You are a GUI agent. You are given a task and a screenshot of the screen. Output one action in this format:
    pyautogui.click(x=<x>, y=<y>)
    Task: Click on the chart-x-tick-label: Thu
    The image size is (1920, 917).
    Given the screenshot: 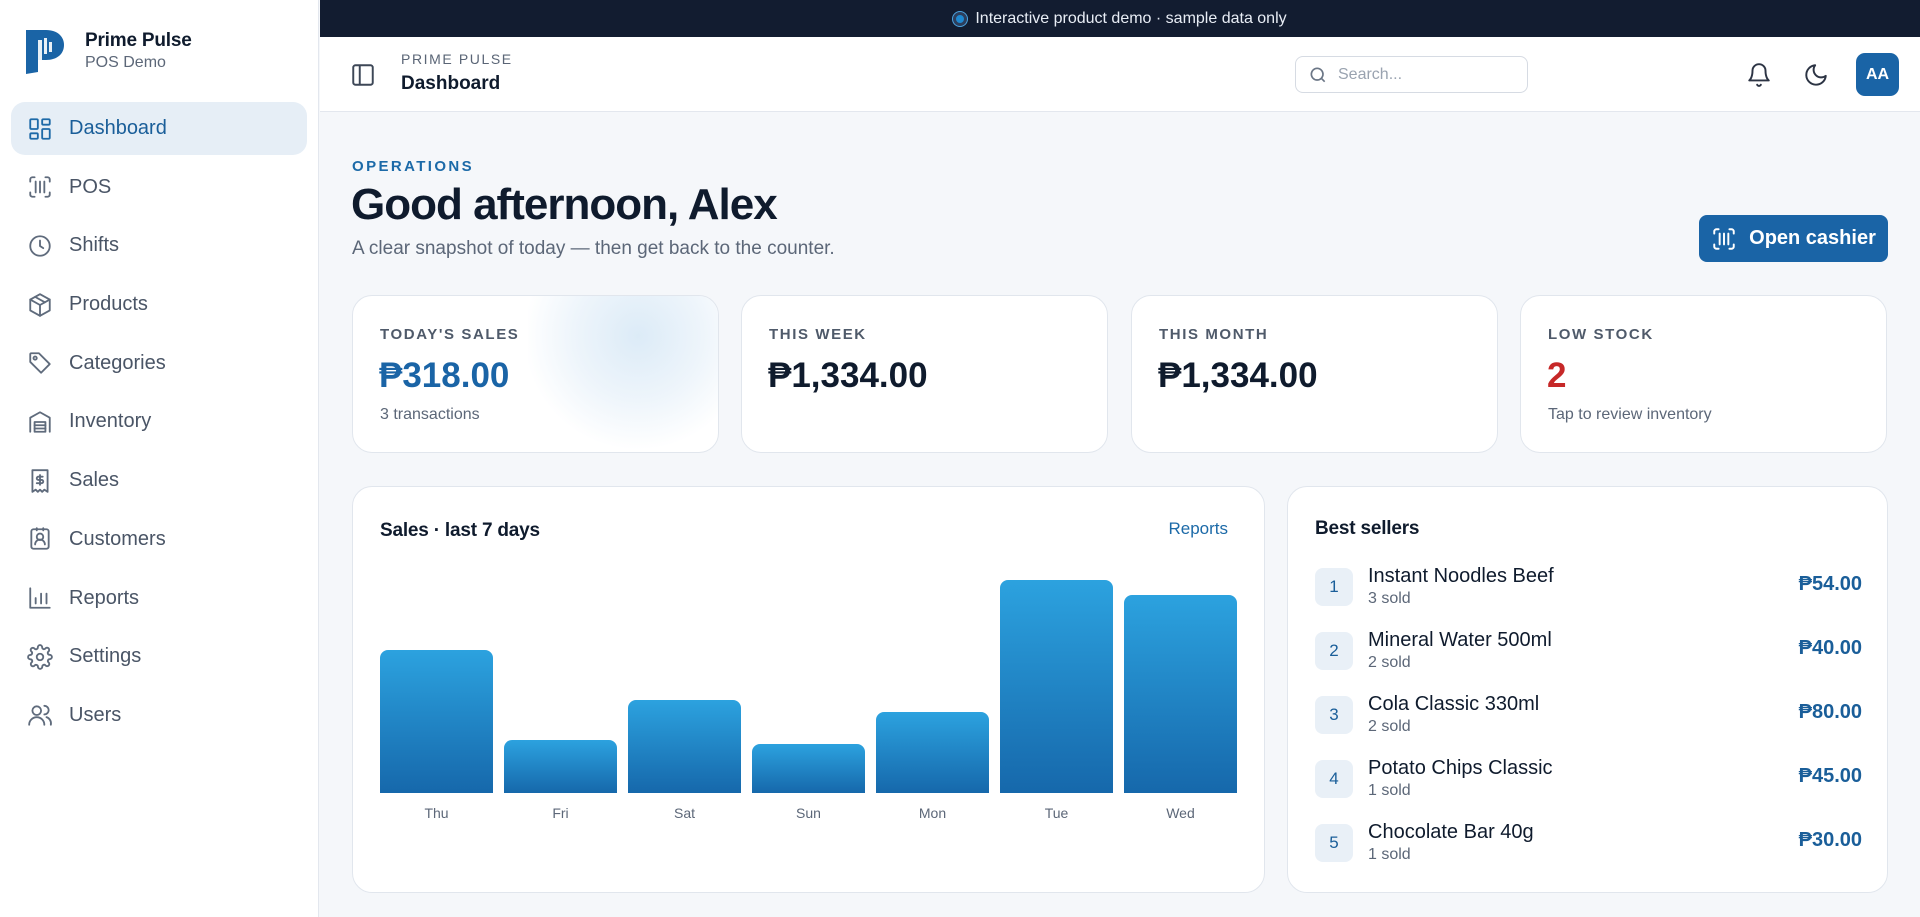 What is the action you would take?
    pyautogui.click(x=436, y=813)
    